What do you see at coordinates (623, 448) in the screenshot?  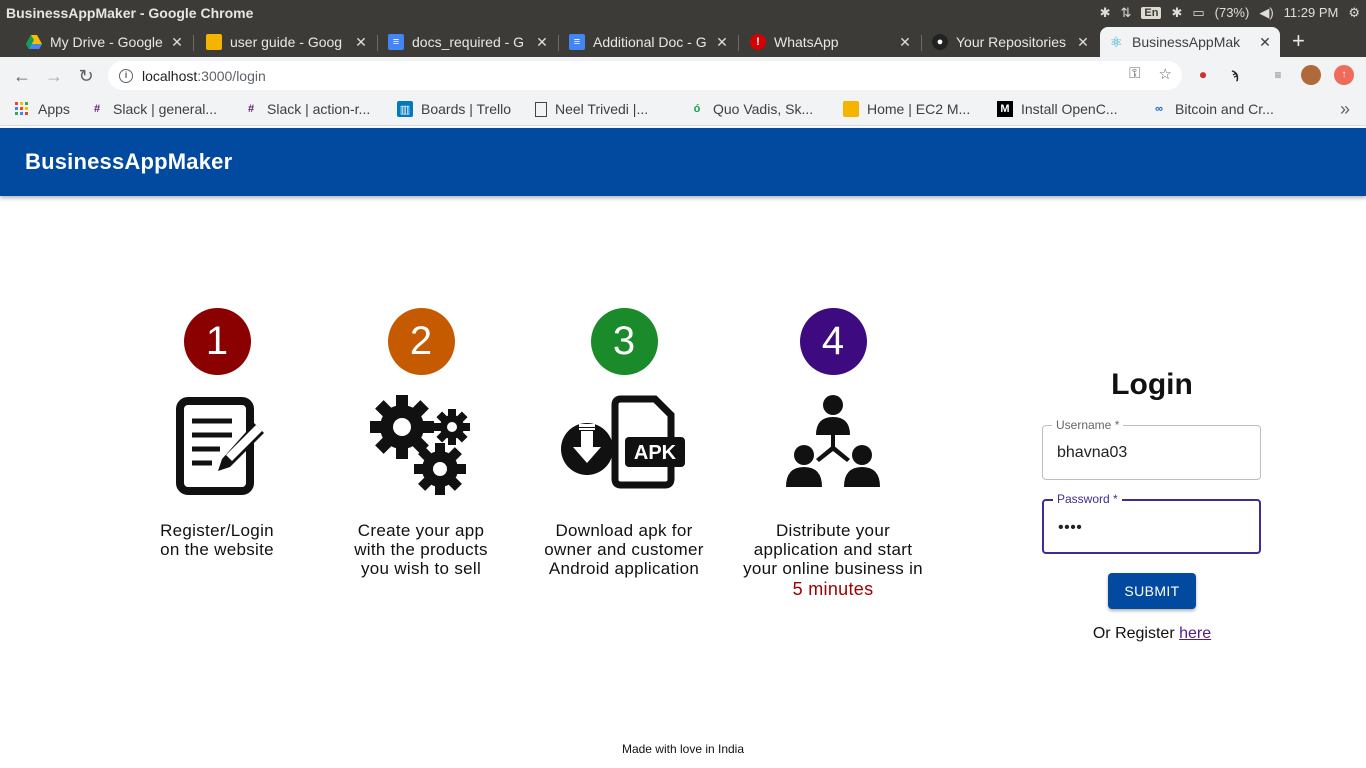 I see `apk-download-icon: APK` at bounding box center [623, 448].